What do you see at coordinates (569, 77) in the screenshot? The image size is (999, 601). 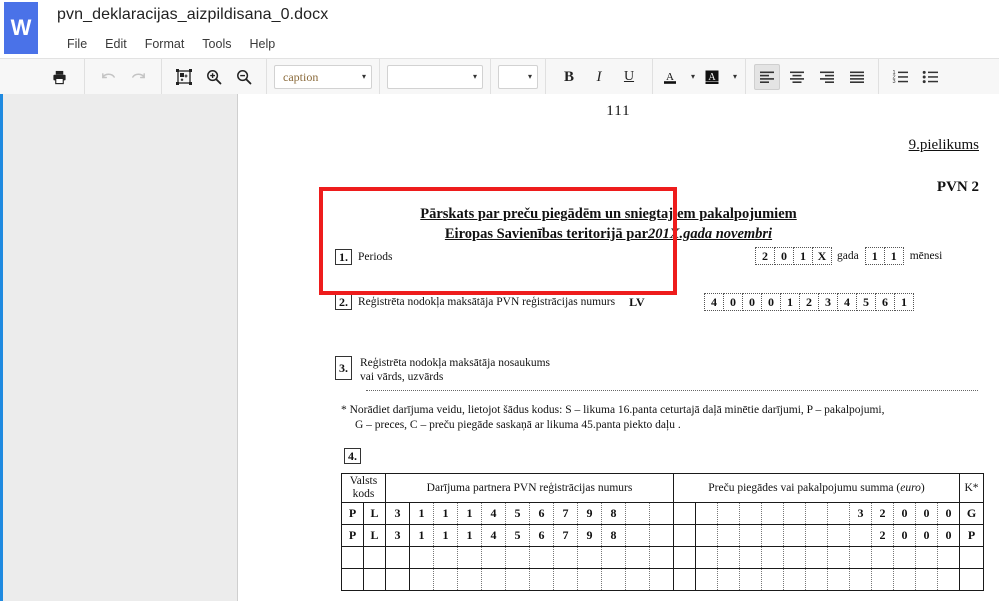 I see `bold-button: B` at bounding box center [569, 77].